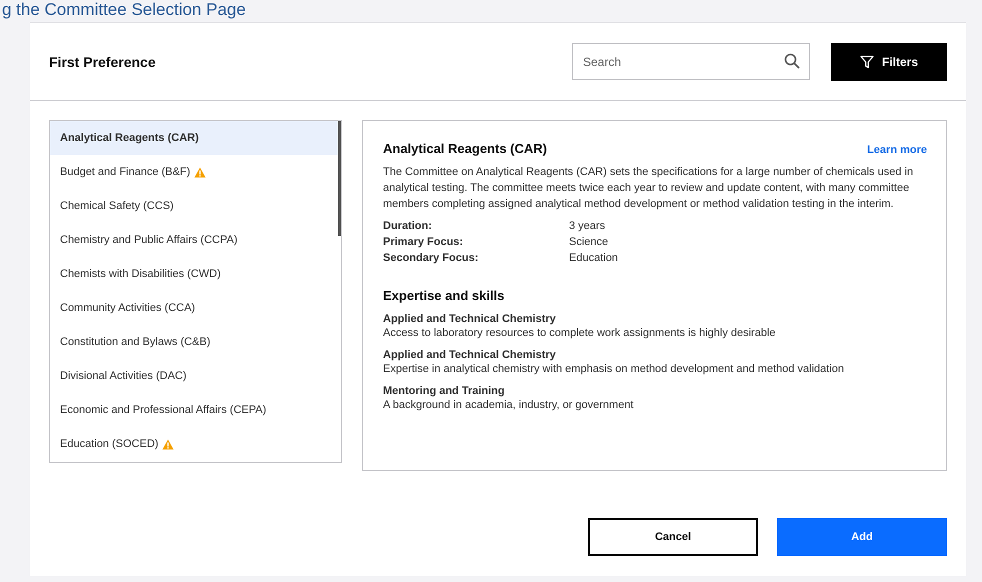  What do you see at coordinates (103, 62) in the screenshot?
I see `dialog-title: First Preference` at bounding box center [103, 62].